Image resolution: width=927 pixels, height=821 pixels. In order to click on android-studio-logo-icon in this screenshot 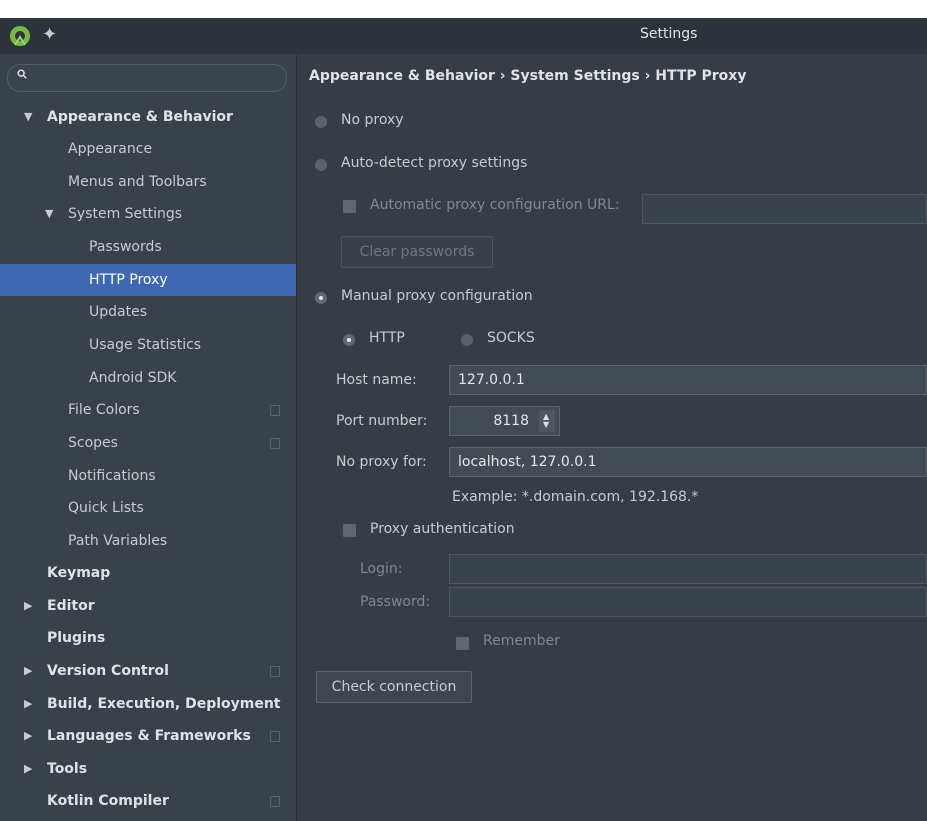, I will do `click(20, 36)`.